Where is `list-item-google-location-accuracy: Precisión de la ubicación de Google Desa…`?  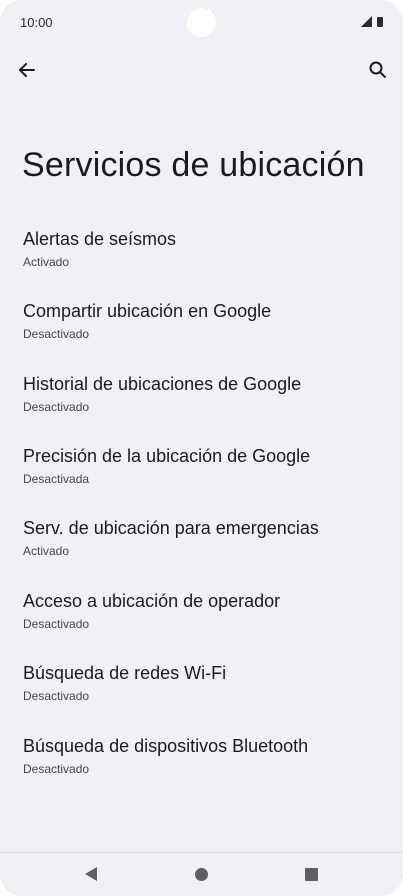 list-item-google-location-accuracy: Precisión de la ubicación de Google Desa… is located at coordinates (201, 475).